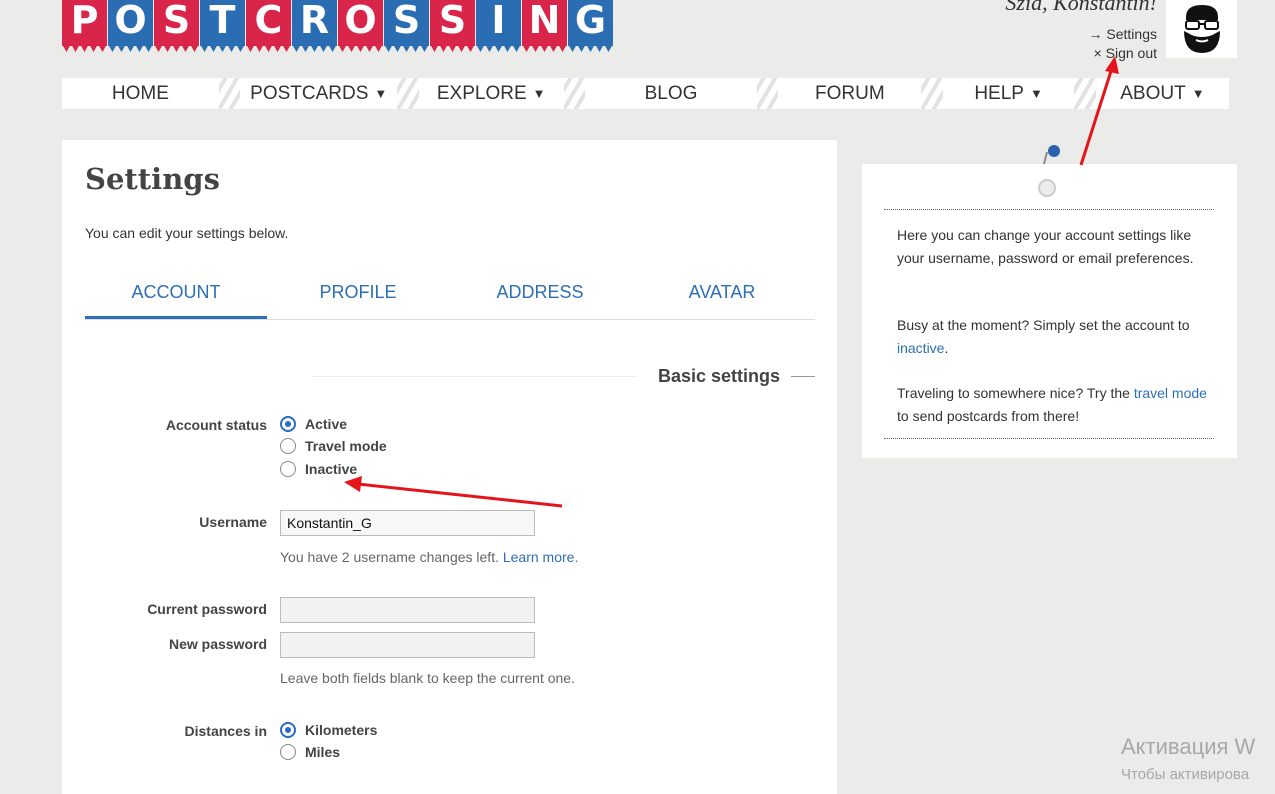 Image resolution: width=1275 pixels, height=794 pixels. What do you see at coordinates (540, 295) in the screenshot?
I see `tab-address: ADDRESS` at bounding box center [540, 295].